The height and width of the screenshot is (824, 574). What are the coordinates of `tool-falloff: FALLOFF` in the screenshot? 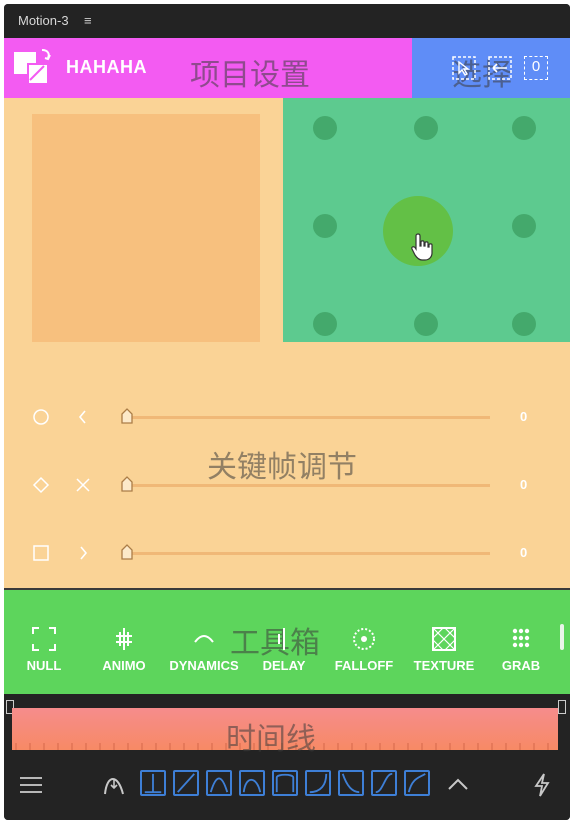 It's located at (364, 651).